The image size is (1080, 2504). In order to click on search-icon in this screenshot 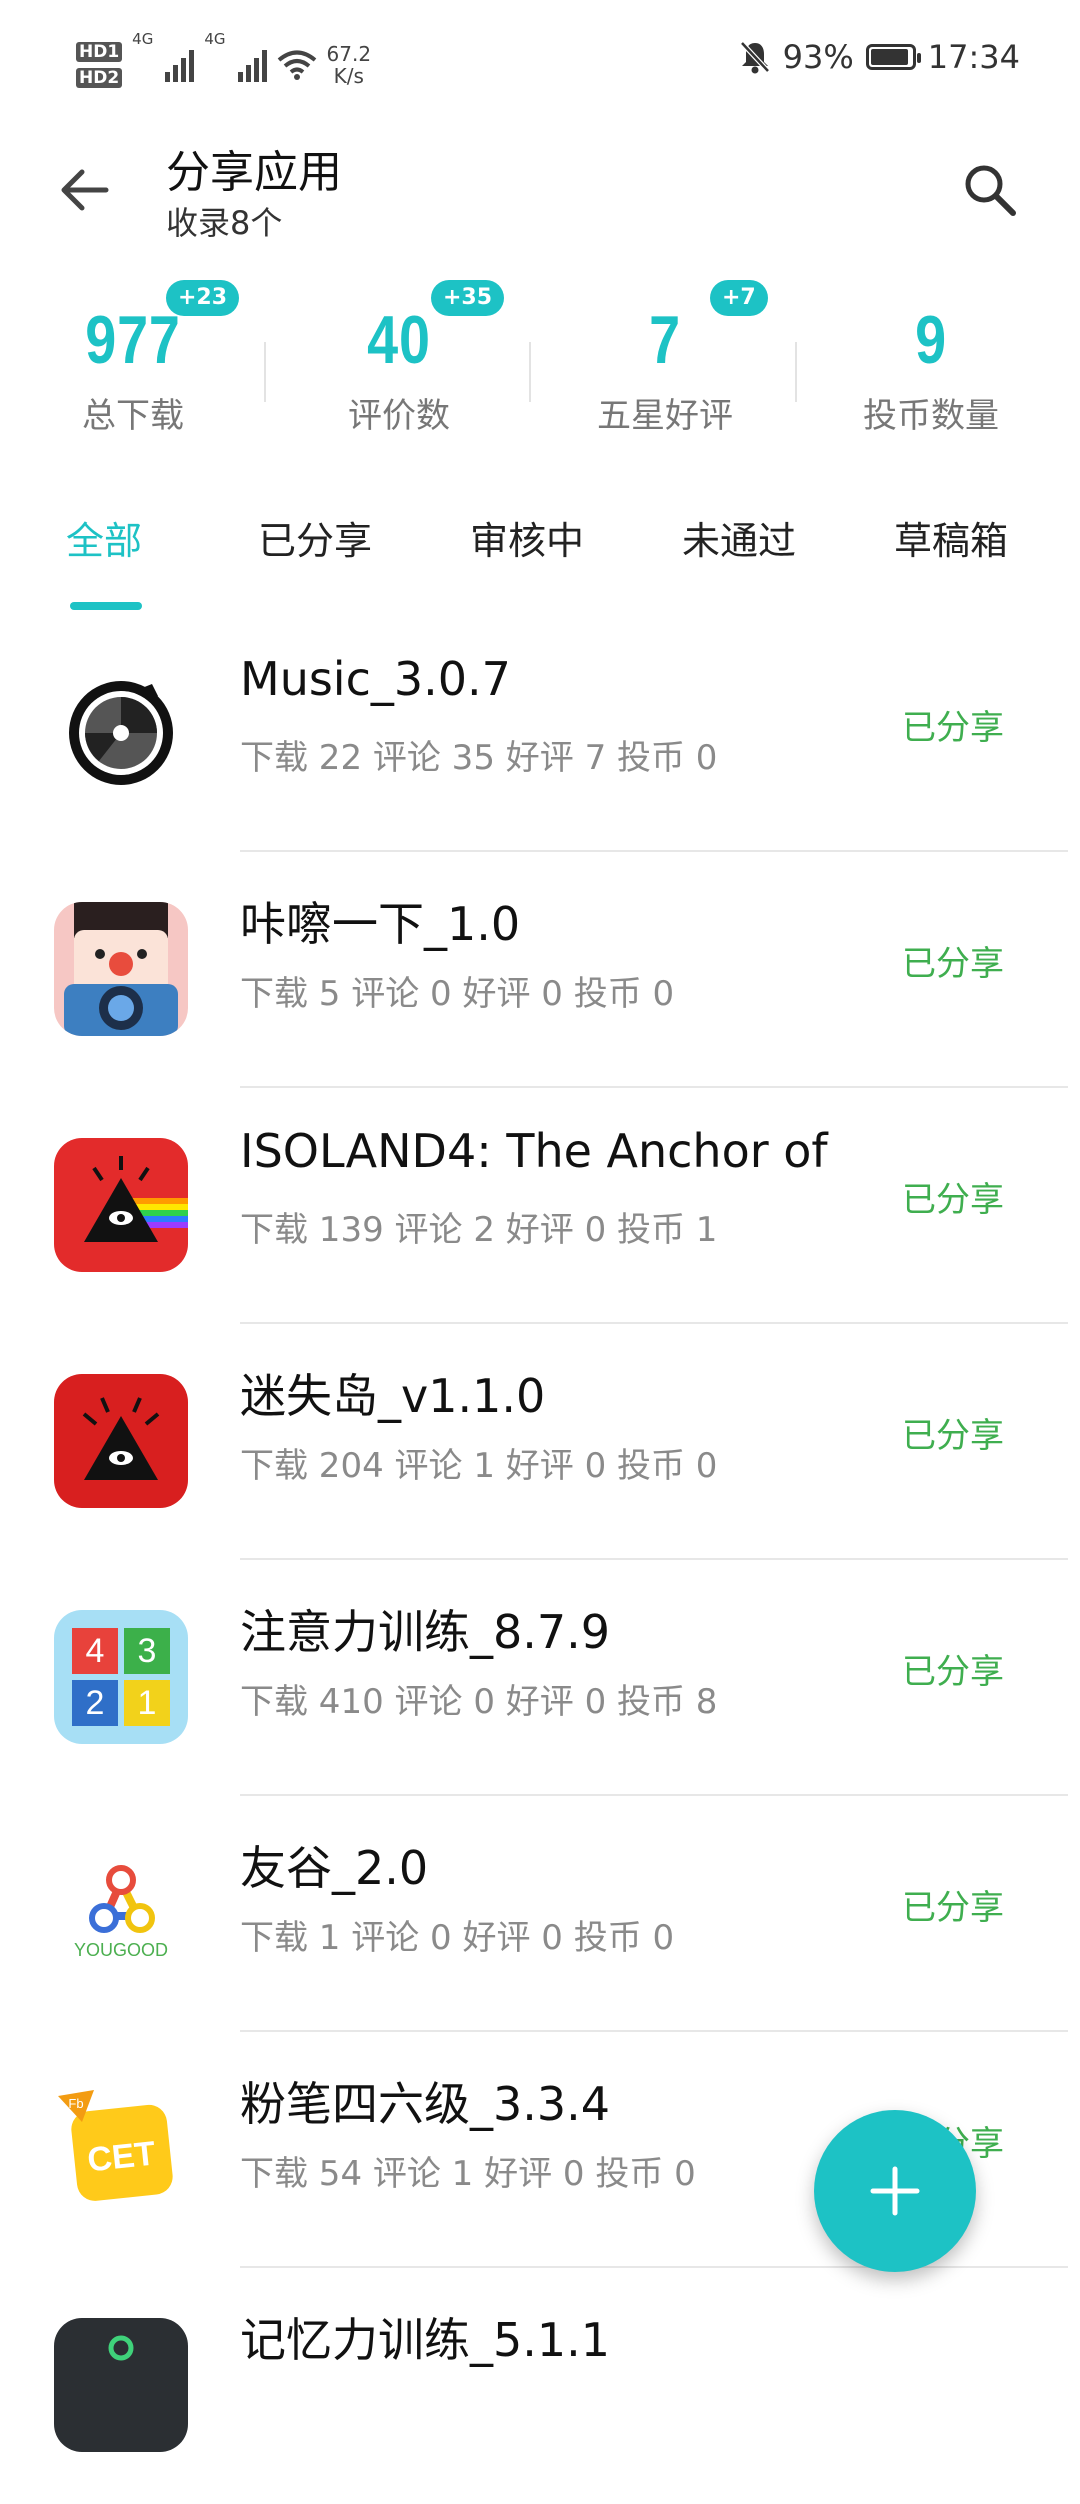, I will do `click(990, 190)`.